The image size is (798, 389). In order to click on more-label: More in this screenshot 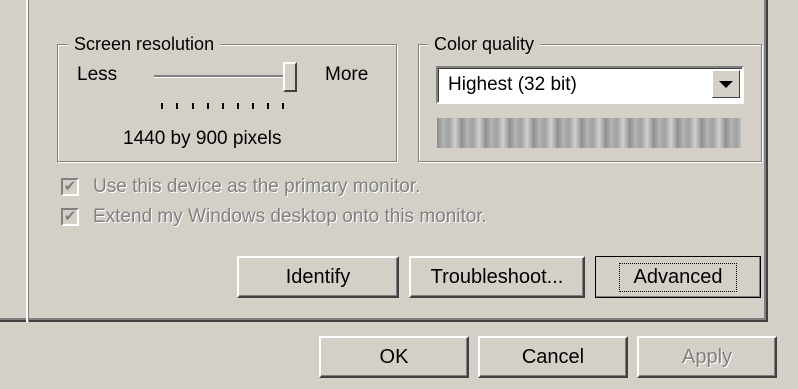, I will do `click(347, 74)`.